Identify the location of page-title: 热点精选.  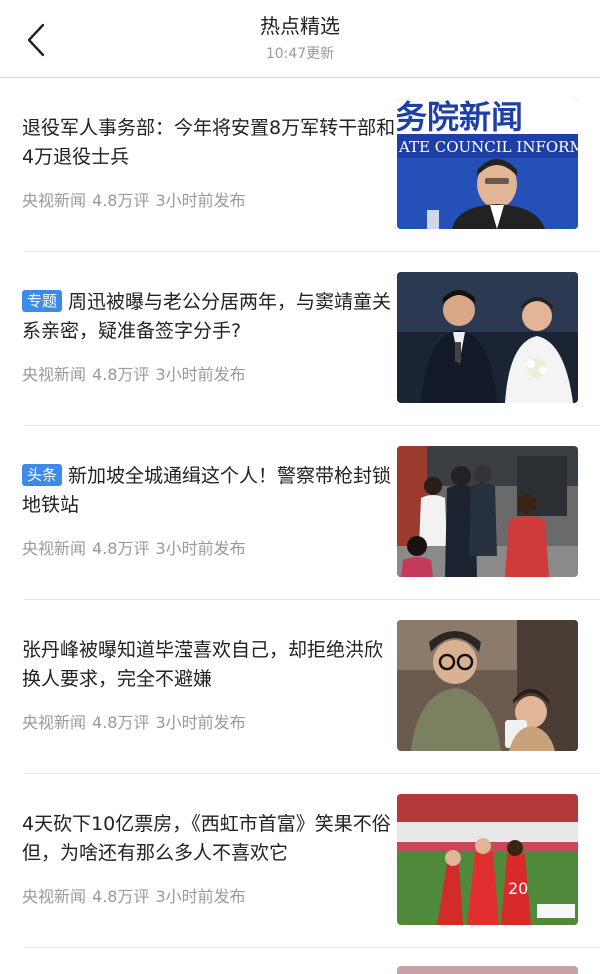
(300, 26).